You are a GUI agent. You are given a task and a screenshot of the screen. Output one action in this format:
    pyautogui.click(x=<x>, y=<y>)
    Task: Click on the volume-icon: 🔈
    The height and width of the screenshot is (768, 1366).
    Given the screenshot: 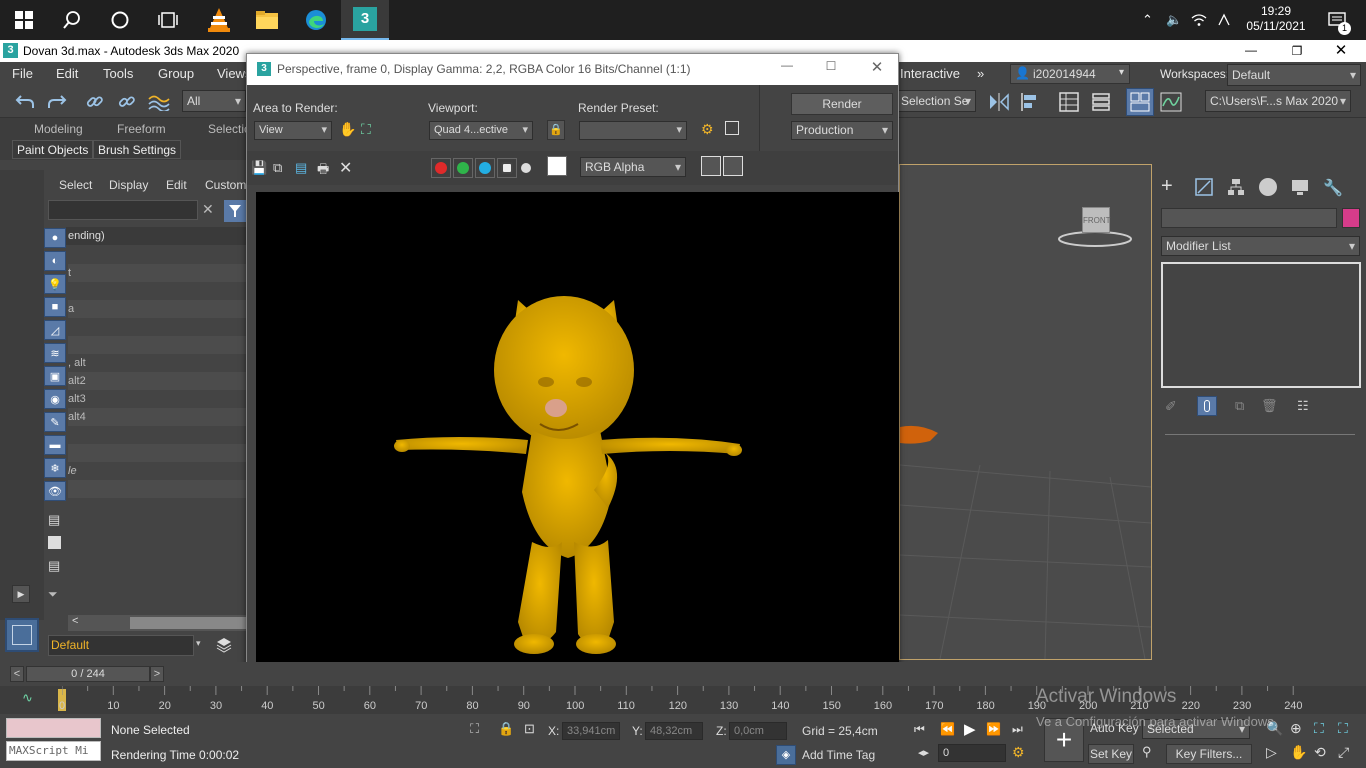 What is the action you would take?
    pyautogui.click(x=1174, y=20)
    